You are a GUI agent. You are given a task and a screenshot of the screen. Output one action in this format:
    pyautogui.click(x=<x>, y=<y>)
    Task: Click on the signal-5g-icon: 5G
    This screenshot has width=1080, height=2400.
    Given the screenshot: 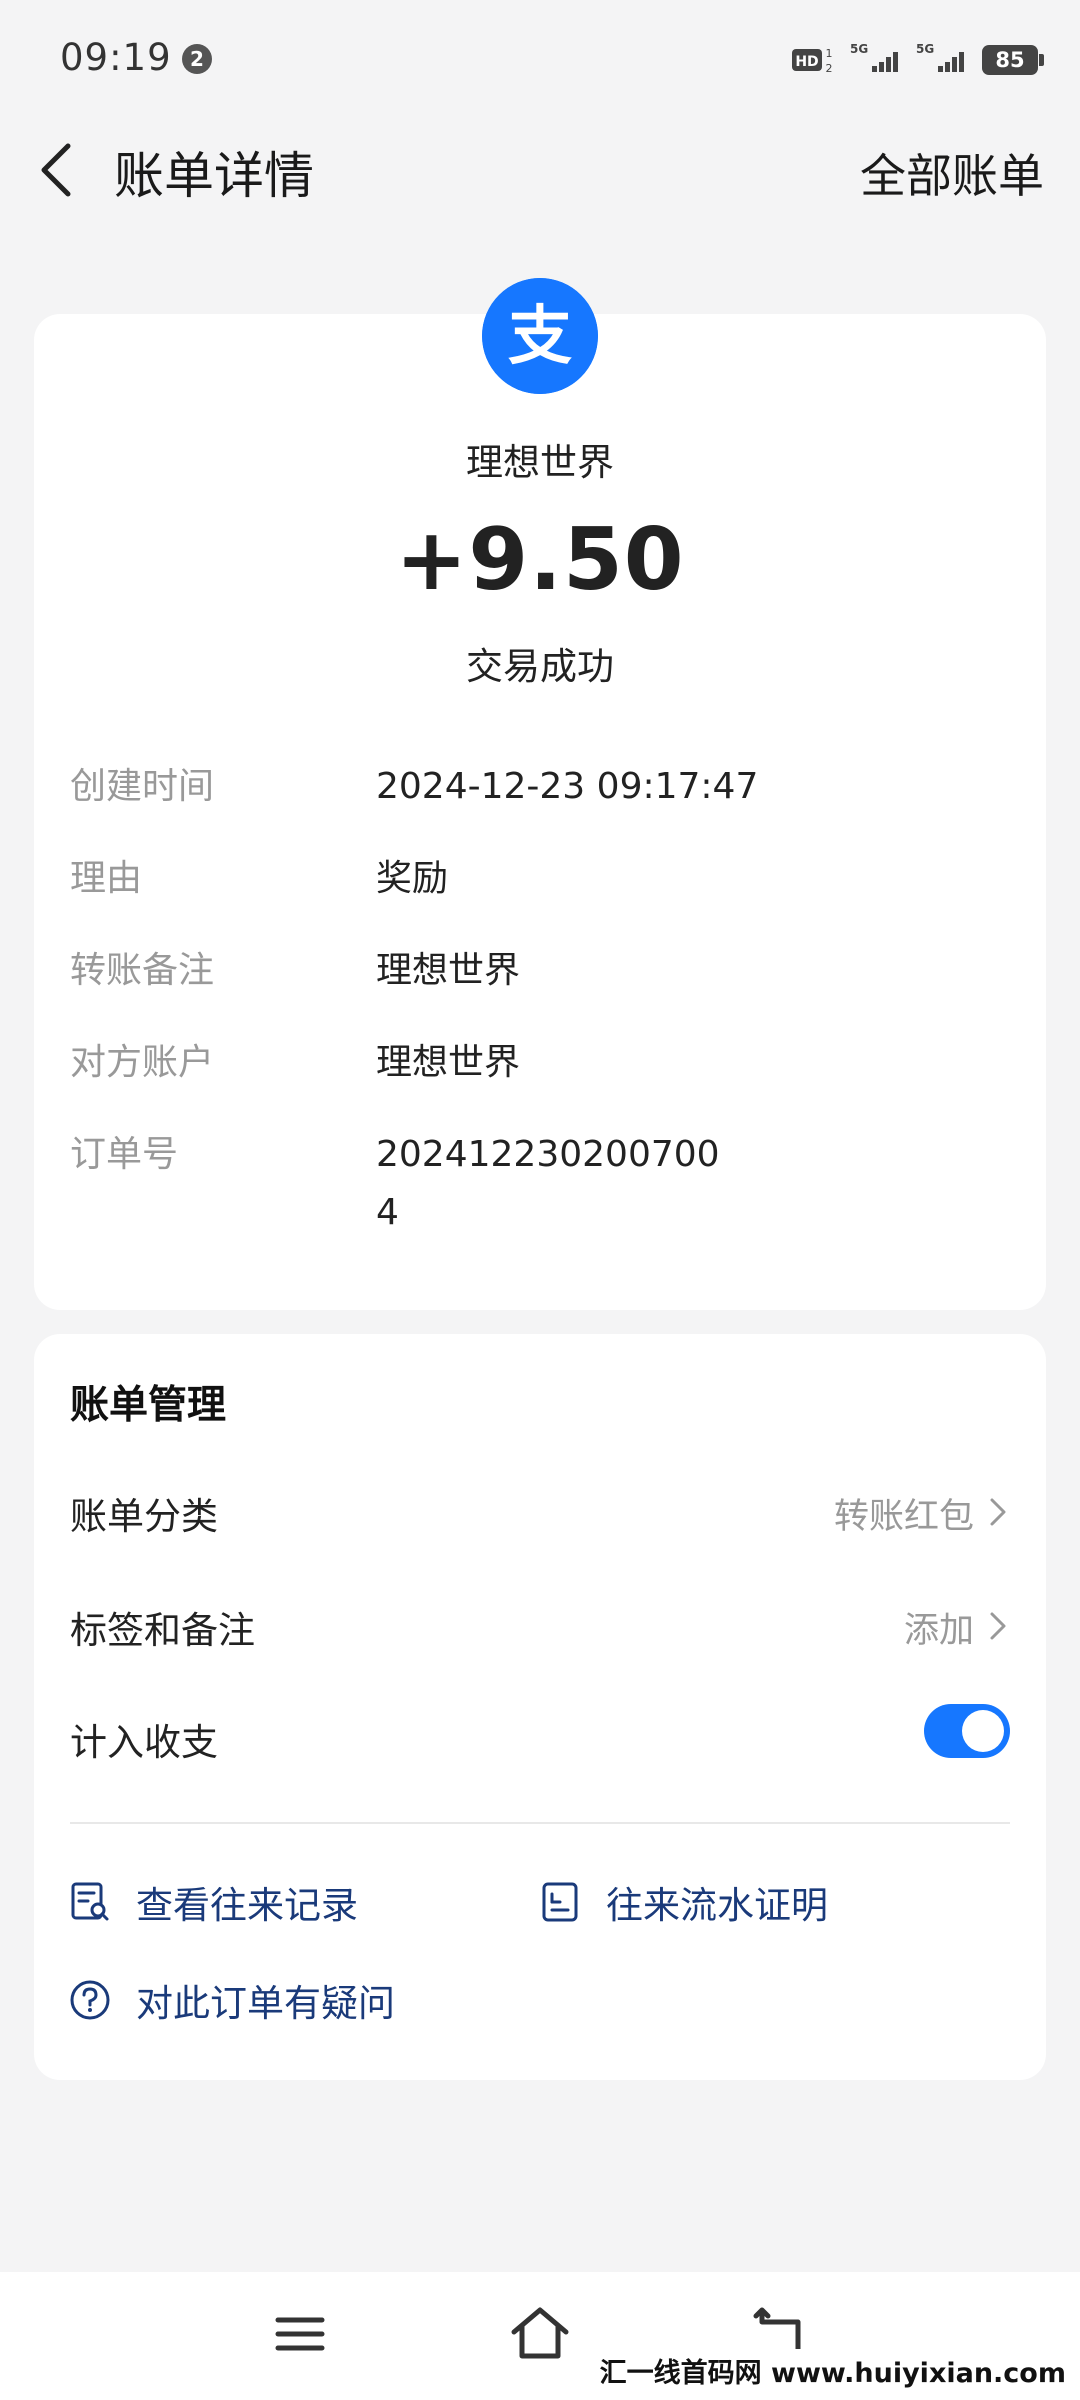 What is the action you would take?
    pyautogui.click(x=876, y=60)
    